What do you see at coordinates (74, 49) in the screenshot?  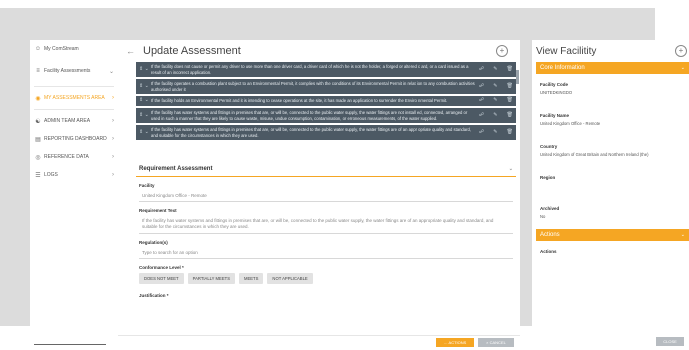 I see `sidebar-item-my-comstream: ☺ My ComStream` at bounding box center [74, 49].